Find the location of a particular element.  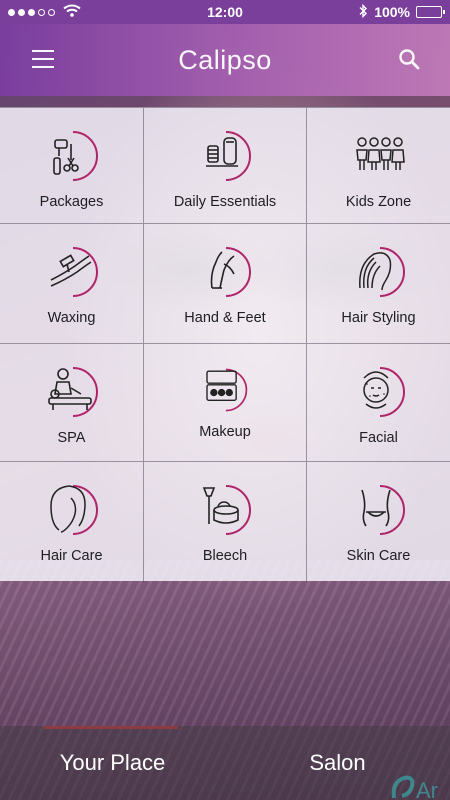

bluetooth-icon is located at coordinates (363, 12).